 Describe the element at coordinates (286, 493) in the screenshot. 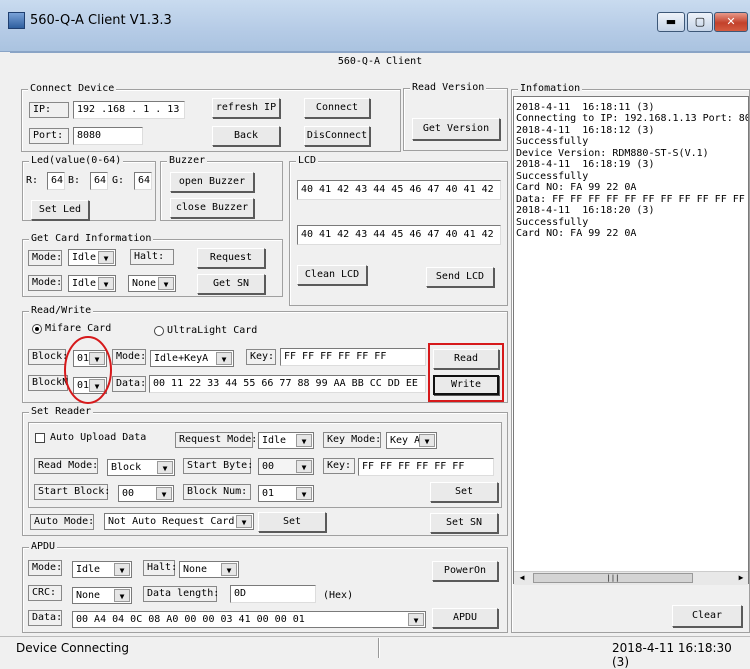

I see `block-num-select: 01 ▼` at that location.